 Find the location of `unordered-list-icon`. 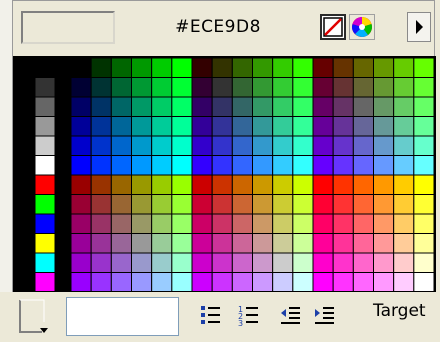

unordered-list-icon is located at coordinates (211, 315).